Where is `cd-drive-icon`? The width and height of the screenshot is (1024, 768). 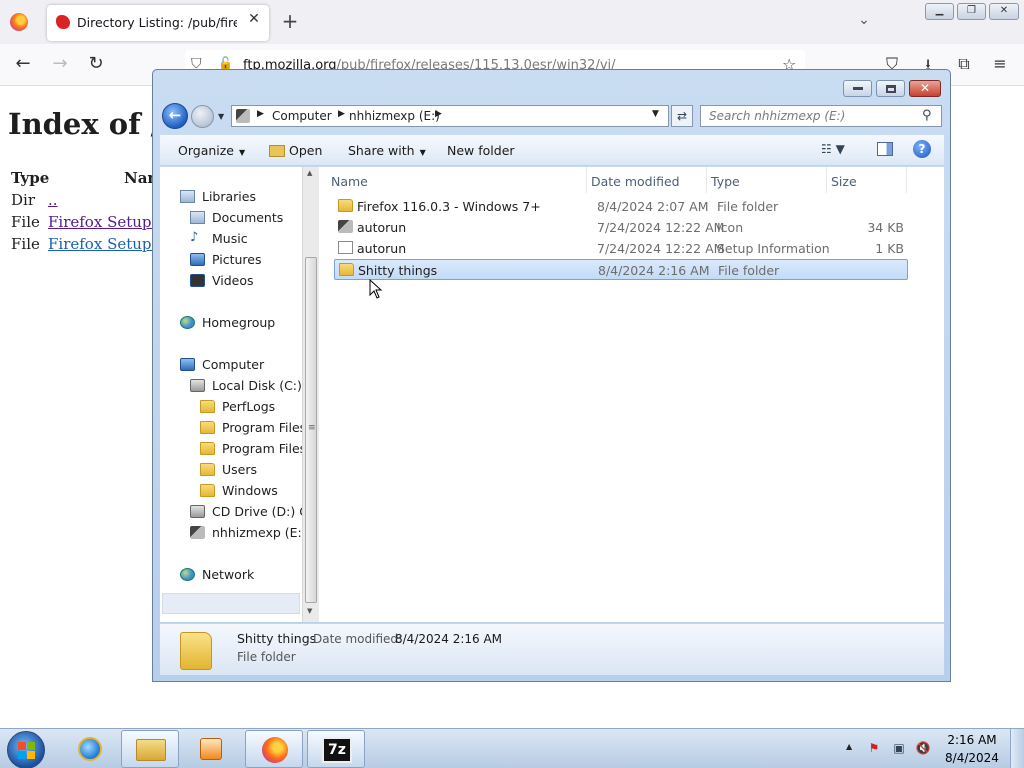 cd-drive-icon is located at coordinates (197, 511).